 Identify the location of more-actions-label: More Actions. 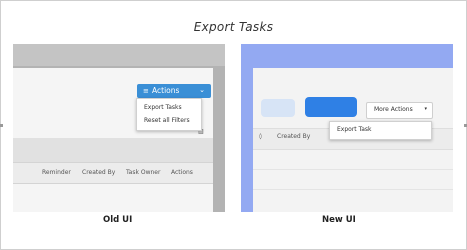
(393, 109).